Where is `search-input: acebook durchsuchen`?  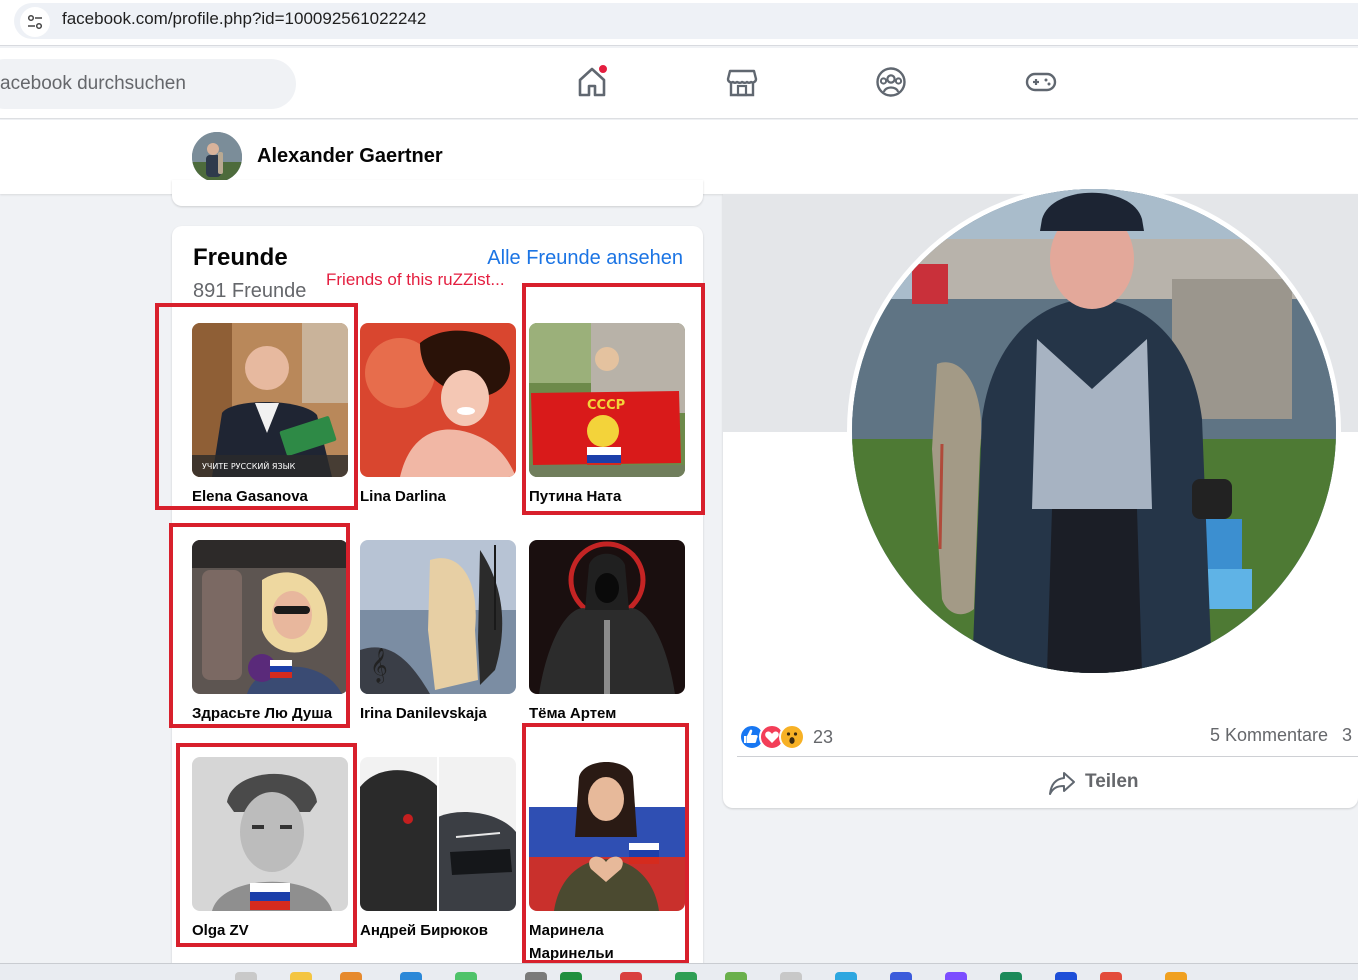 search-input: acebook durchsuchen is located at coordinates (148, 84).